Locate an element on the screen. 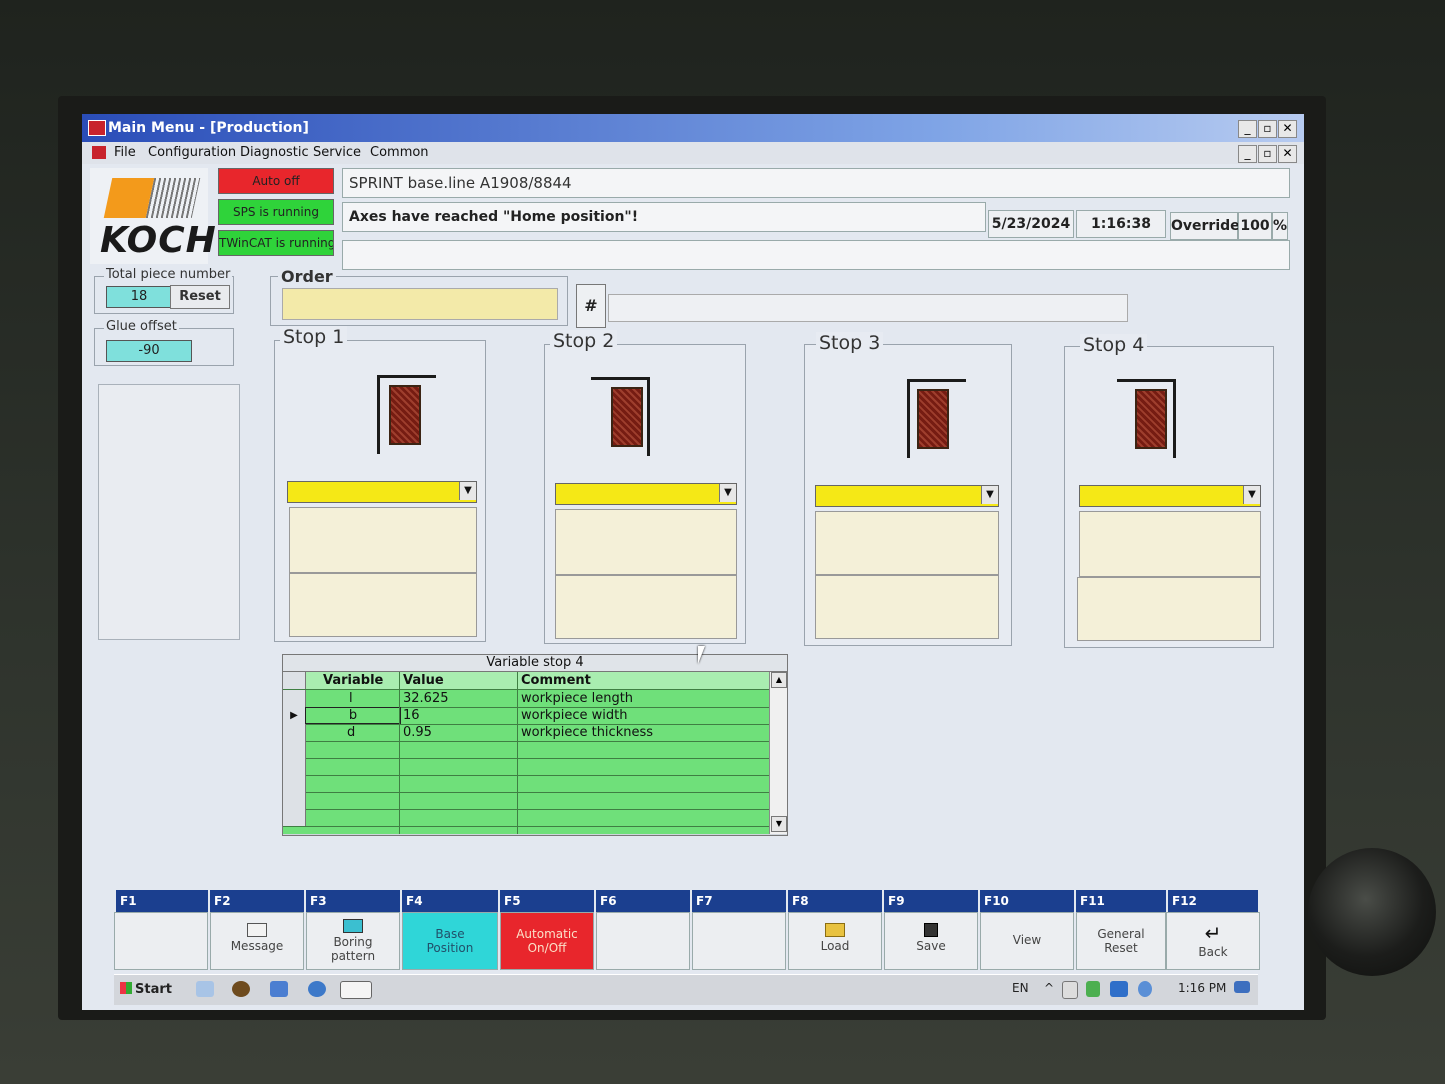 The image size is (1445, 1084). remote-icon is located at coordinates (317, 989).